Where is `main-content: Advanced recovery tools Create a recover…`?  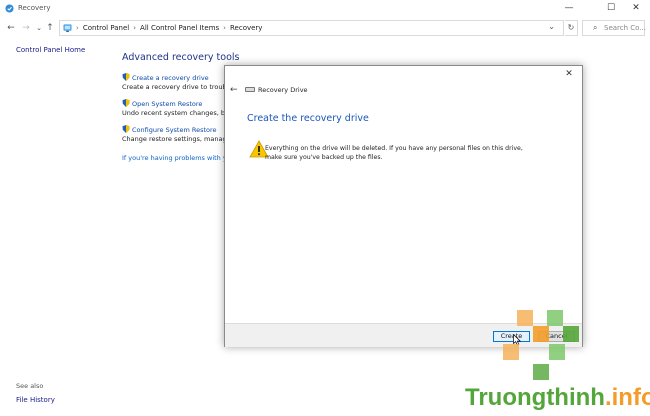 main-content: Advanced recovery tools Create a recover… is located at coordinates (181, 107).